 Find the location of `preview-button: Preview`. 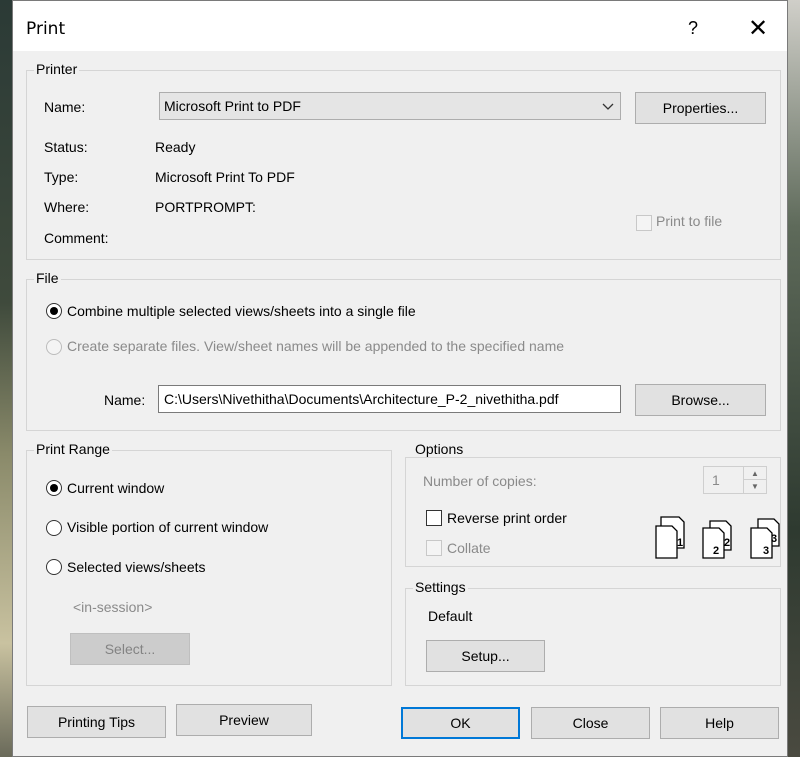

preview-button: Preview is located at coordinates (244, 720).